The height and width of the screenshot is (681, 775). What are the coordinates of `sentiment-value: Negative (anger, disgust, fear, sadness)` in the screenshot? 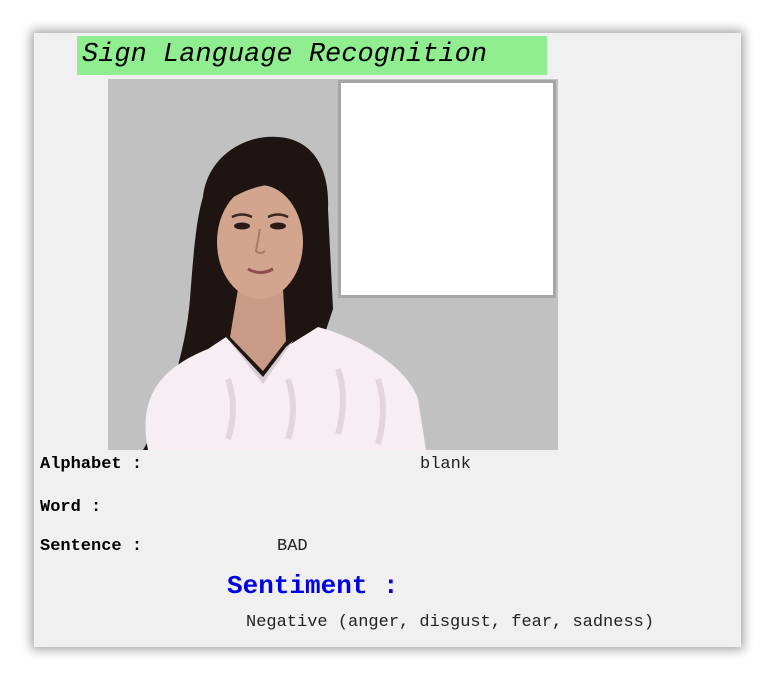 It's located at (450, 622).